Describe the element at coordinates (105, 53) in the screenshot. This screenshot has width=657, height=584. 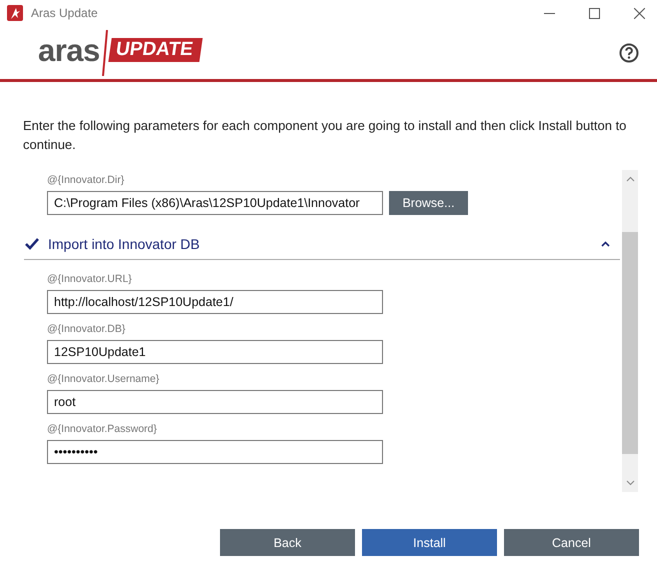
I see `logo-slash-icon` at that location.